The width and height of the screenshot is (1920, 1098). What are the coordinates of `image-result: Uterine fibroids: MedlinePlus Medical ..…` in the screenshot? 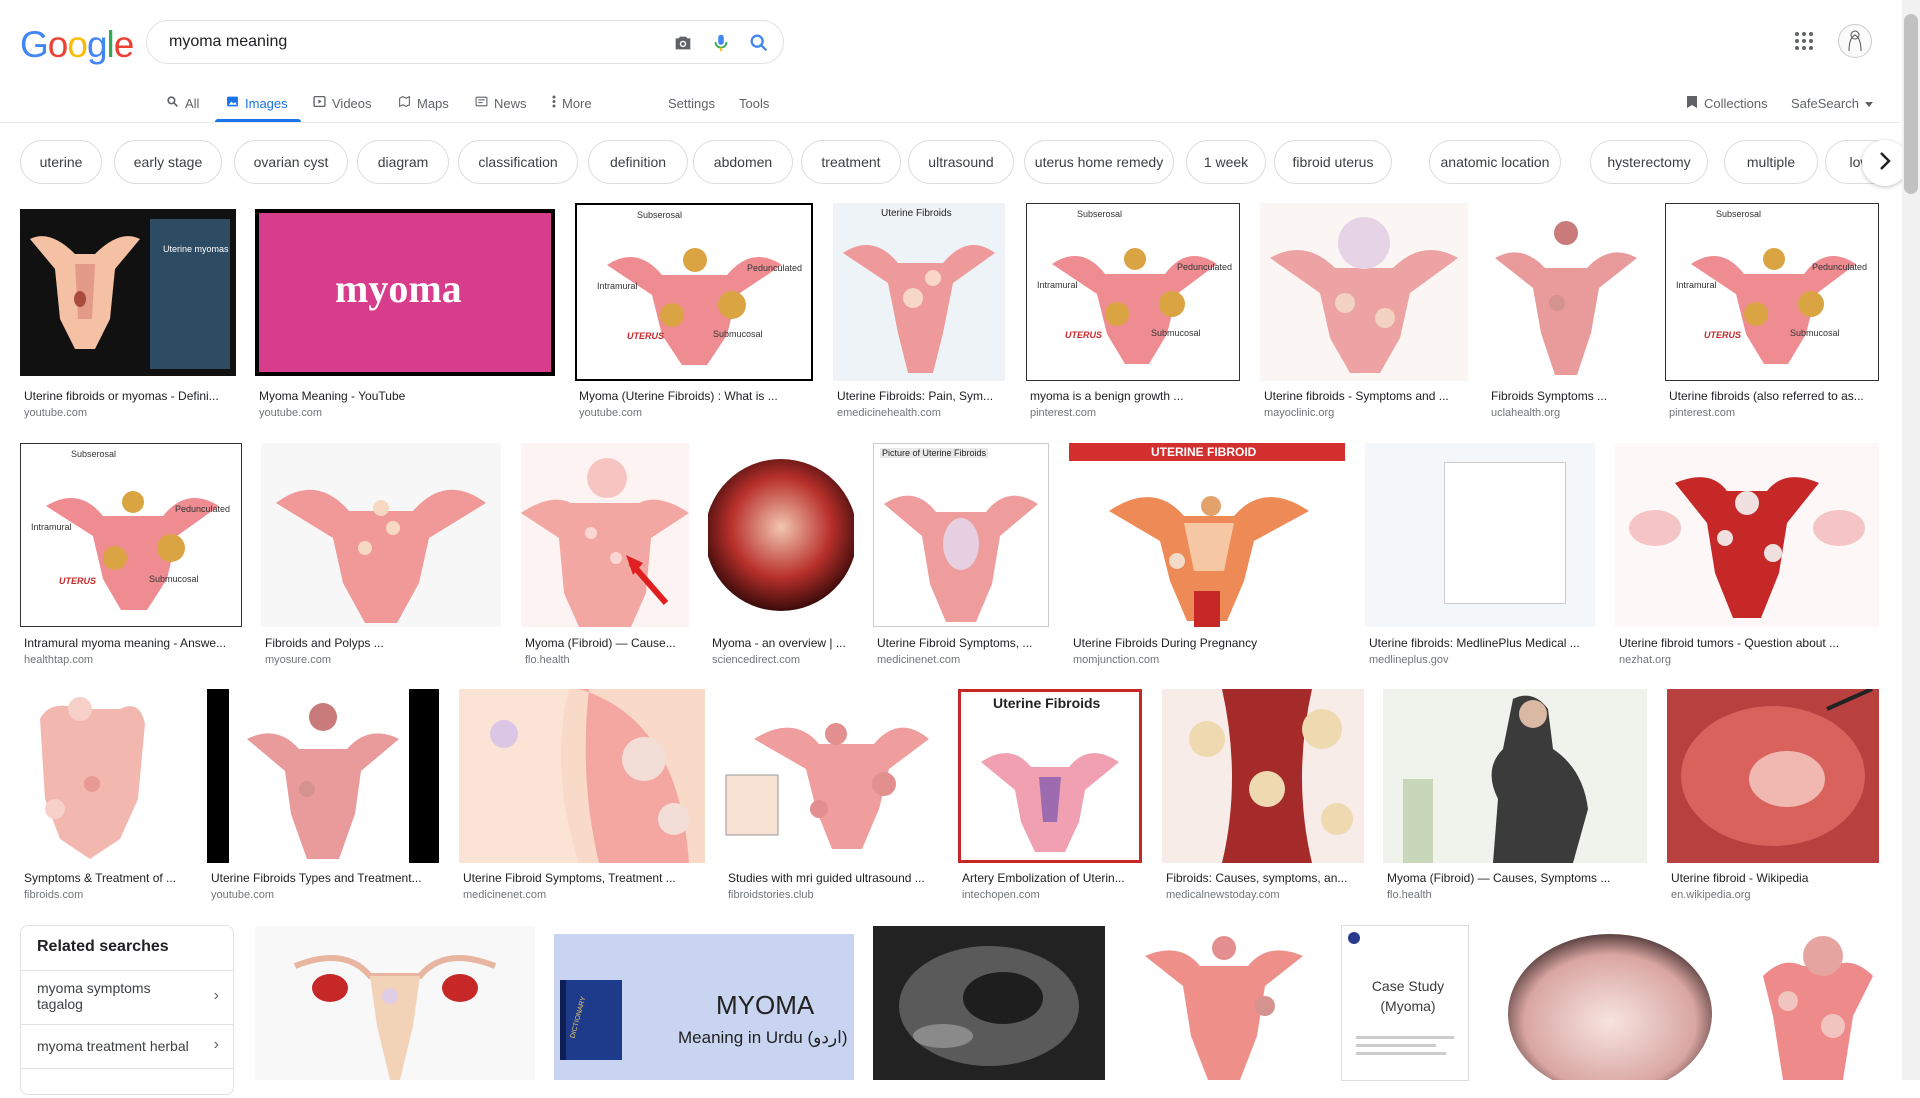 It's located at (1480, 555).